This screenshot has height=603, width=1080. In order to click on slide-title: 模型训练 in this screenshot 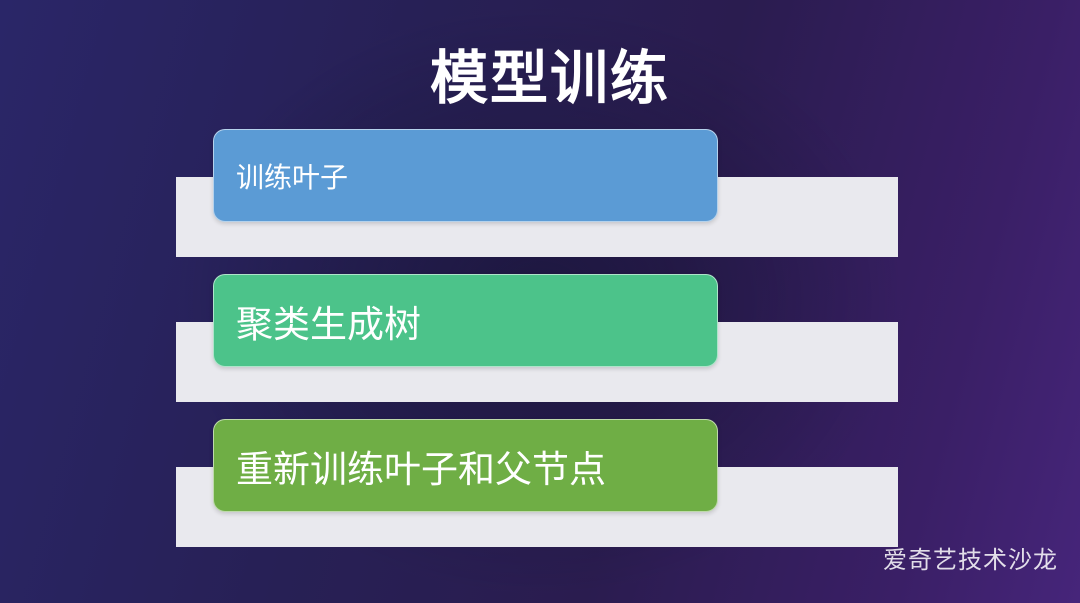, I will do `click(549, 78)`.